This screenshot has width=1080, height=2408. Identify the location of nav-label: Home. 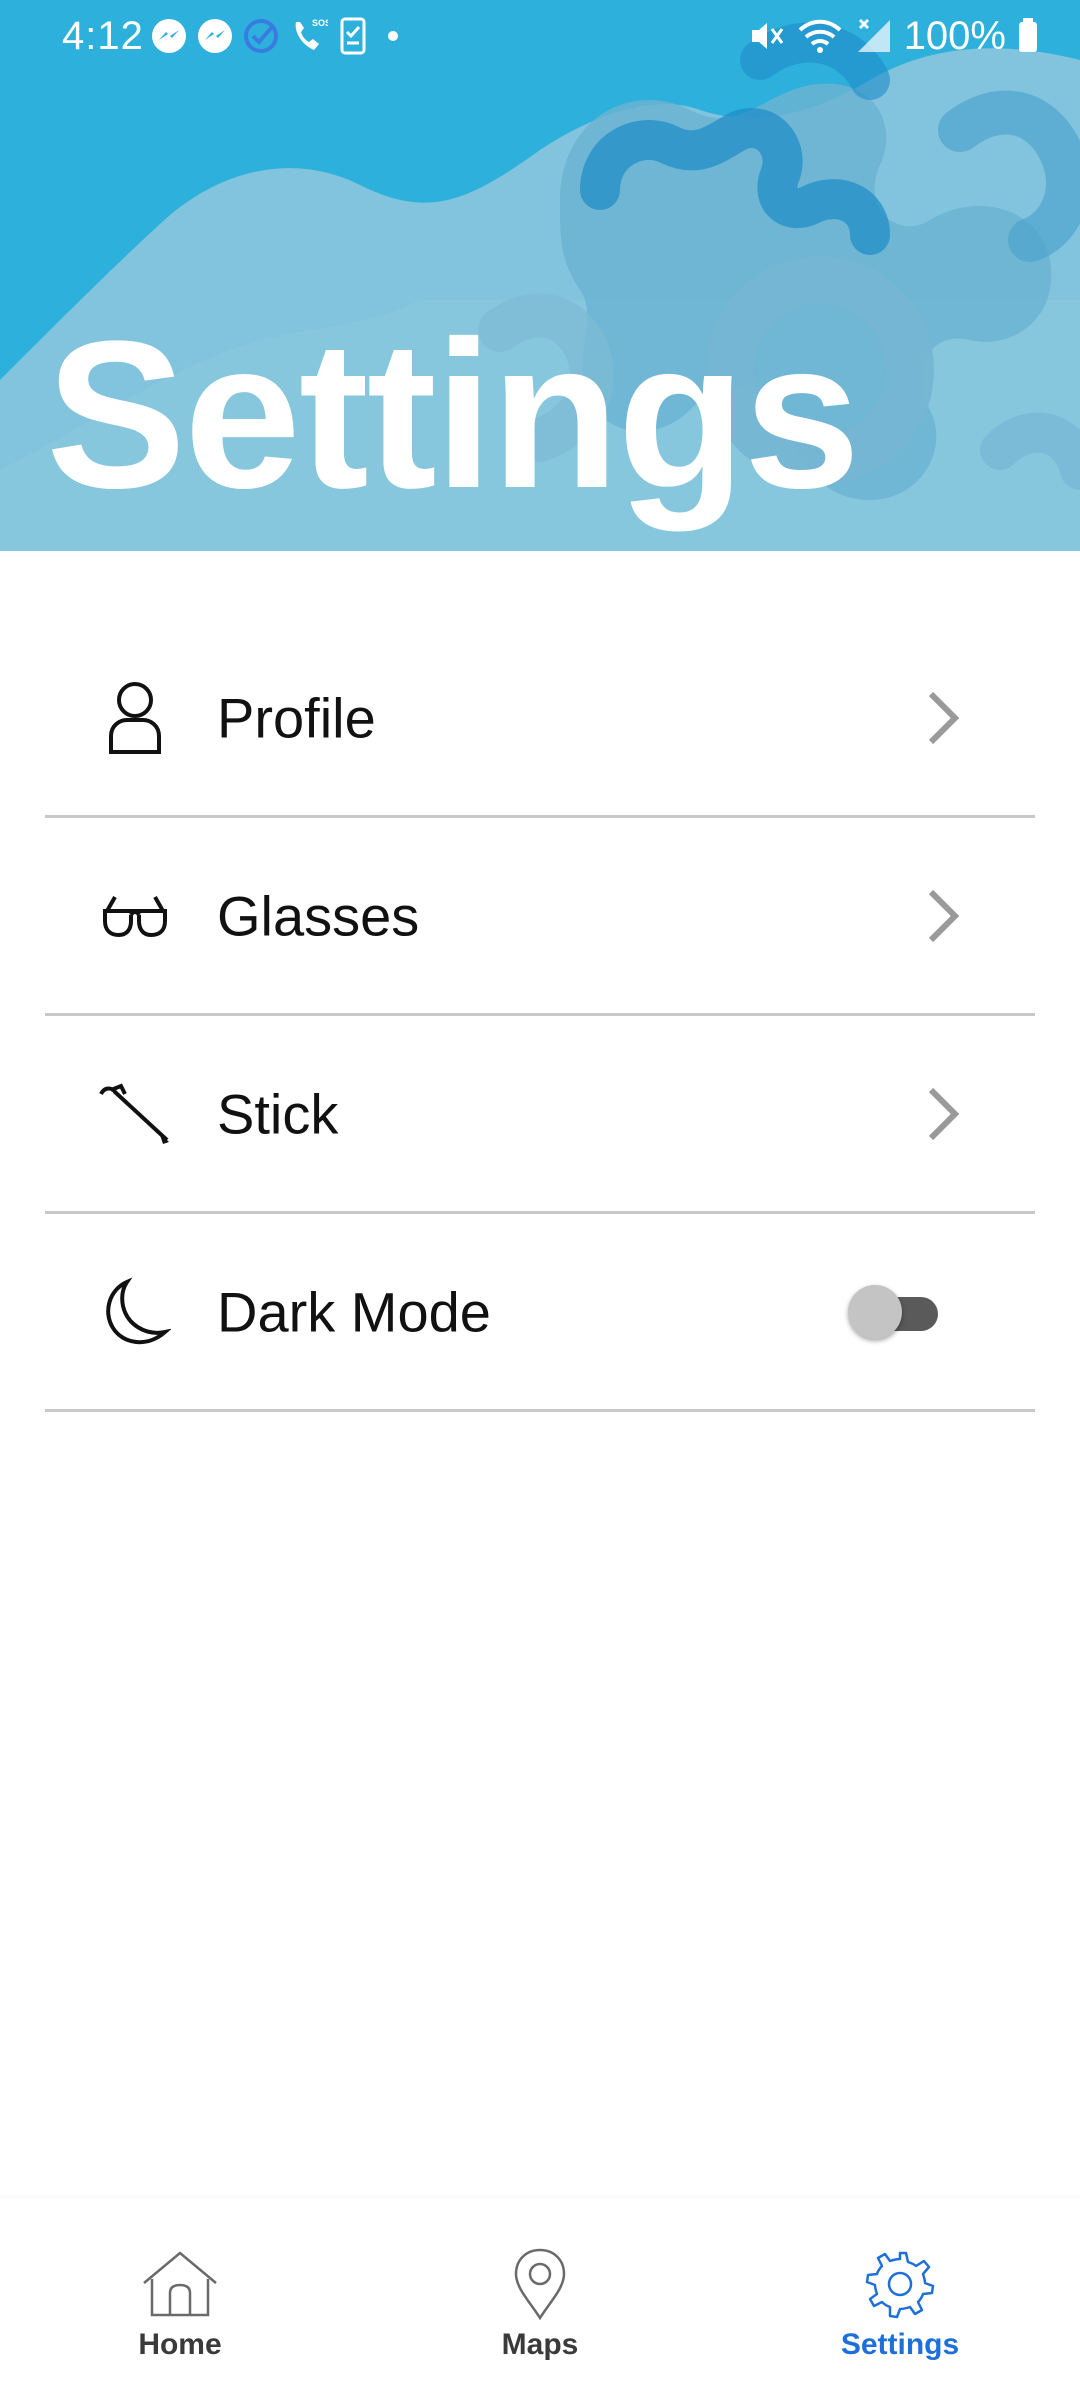
(180, 2344).